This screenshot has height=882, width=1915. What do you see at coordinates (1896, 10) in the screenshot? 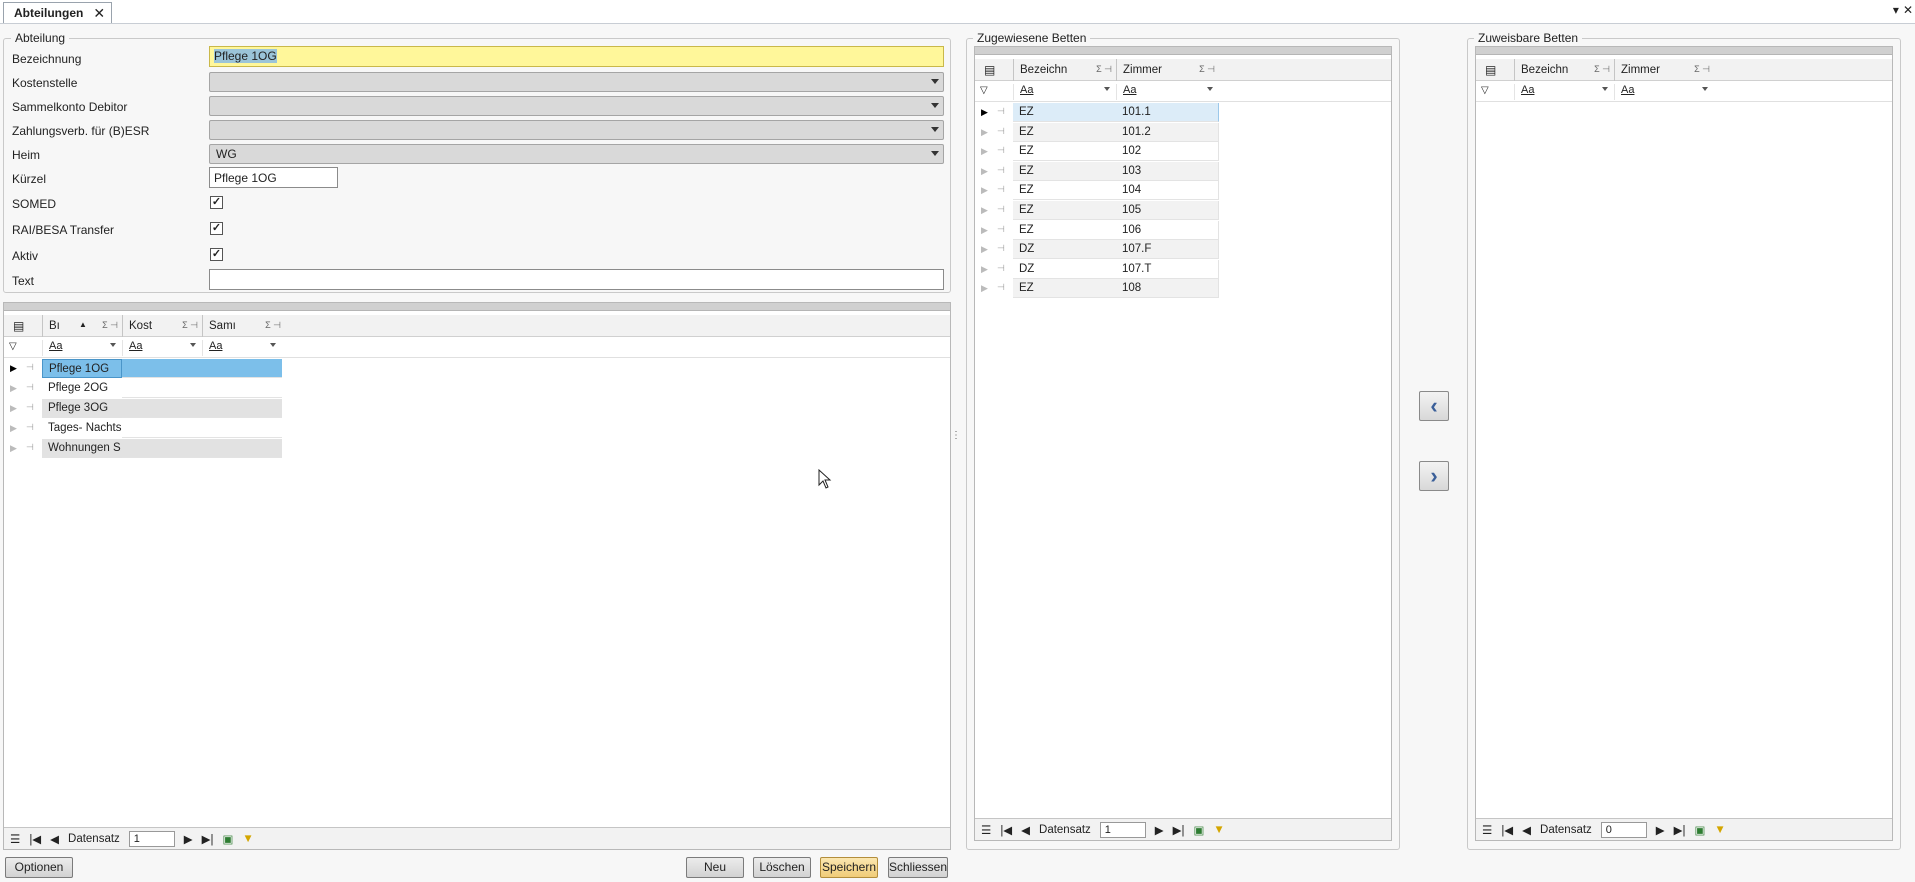
I see `window-menu-icon: ▾` at bounding box center [1896, 10].